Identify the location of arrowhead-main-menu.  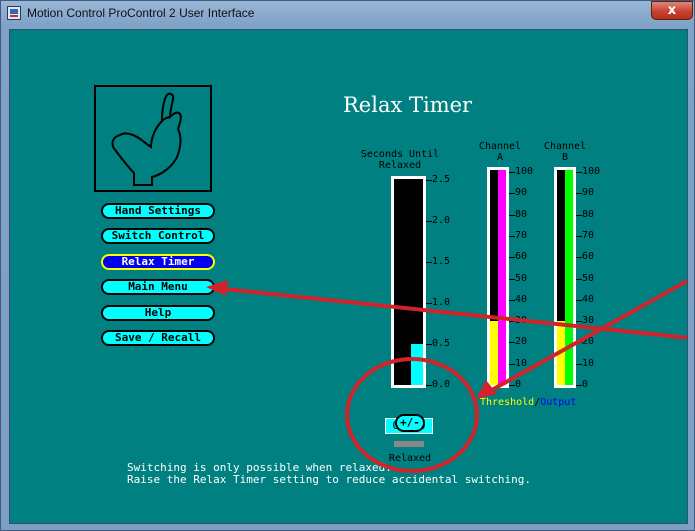
(217, 288).